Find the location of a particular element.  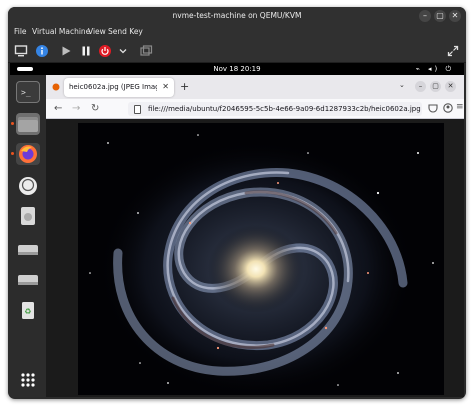

firefox-icon is located at coordinates (28, 154).